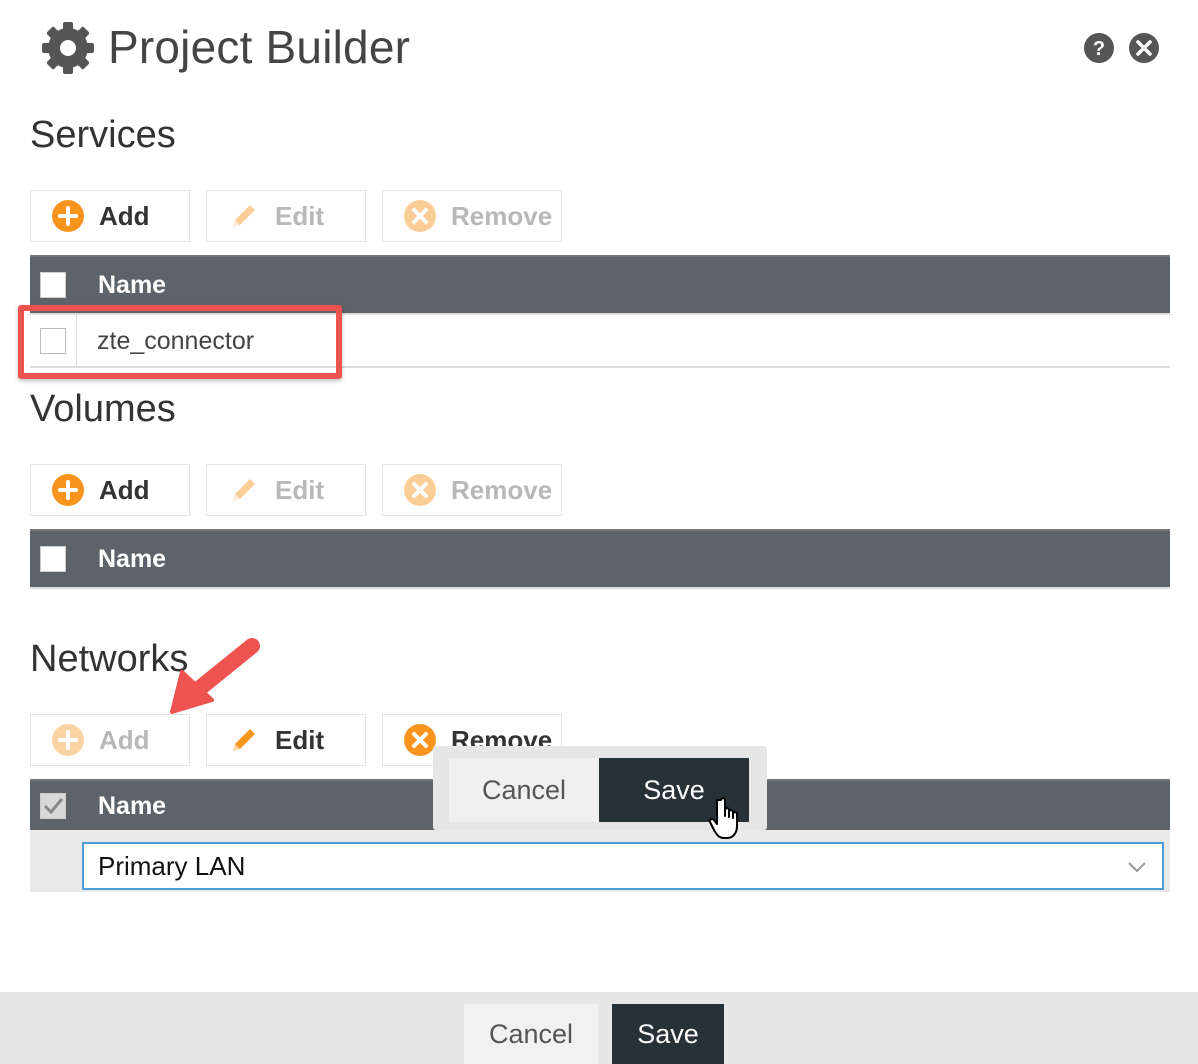 This screenshot has width=1198, height=1064. I want to click on row-cancel-button: Cancel, so click(524, 790).